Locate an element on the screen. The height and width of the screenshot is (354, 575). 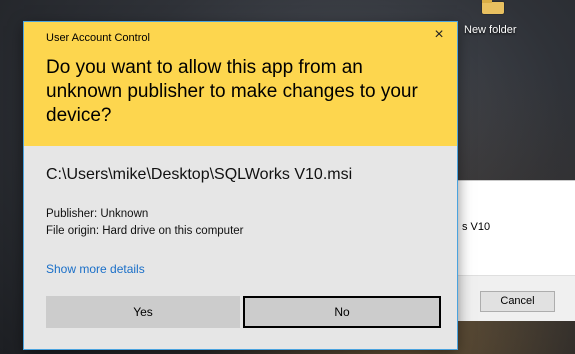
no-button: No is located at coordinates (342, 312).